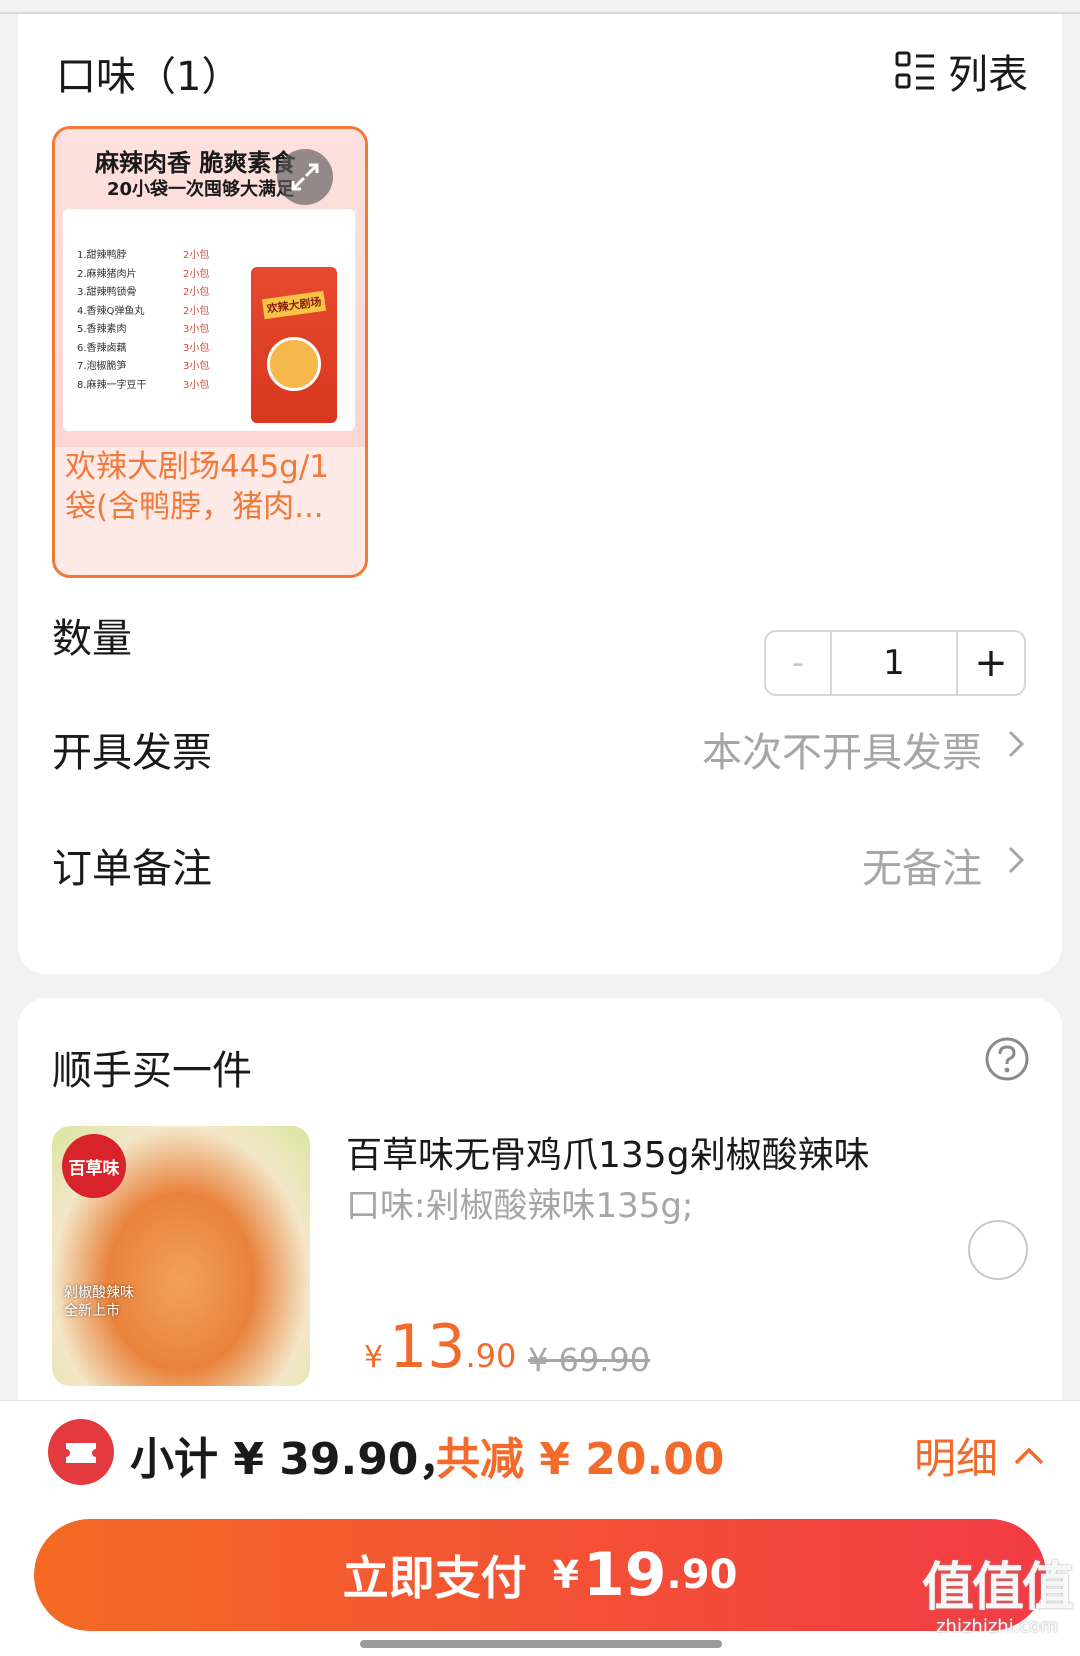 This screenshot has height=1656, width=1080. I want to click on watermark: 值值值 zhizhizhi.com, so click(997, 1597).